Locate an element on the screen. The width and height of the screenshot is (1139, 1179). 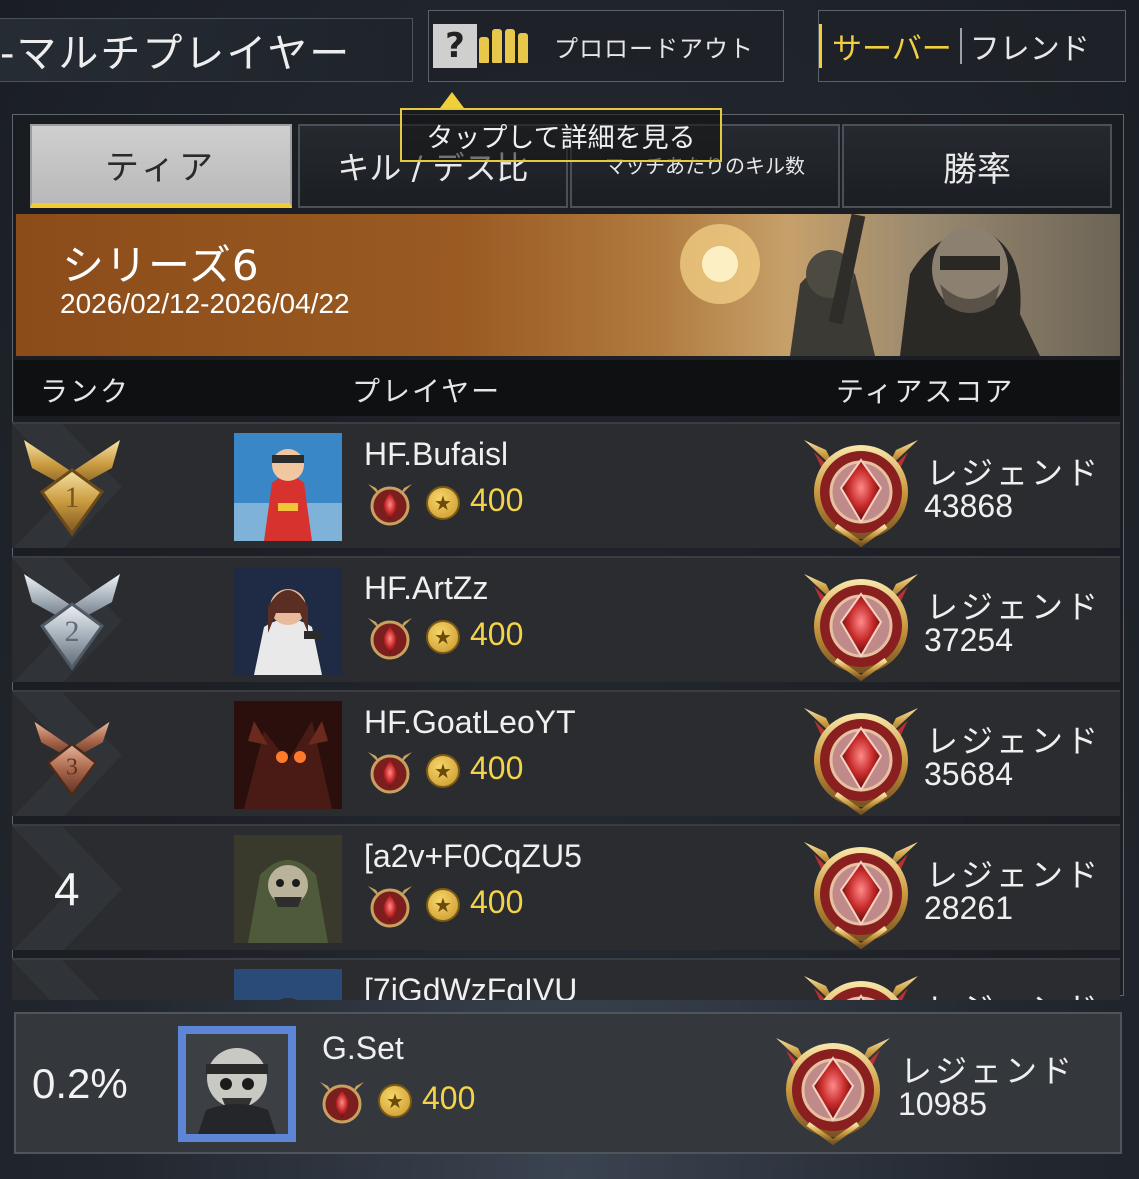
pro-loadout-label: プロロードアウト is located at coordinates (654, 48).